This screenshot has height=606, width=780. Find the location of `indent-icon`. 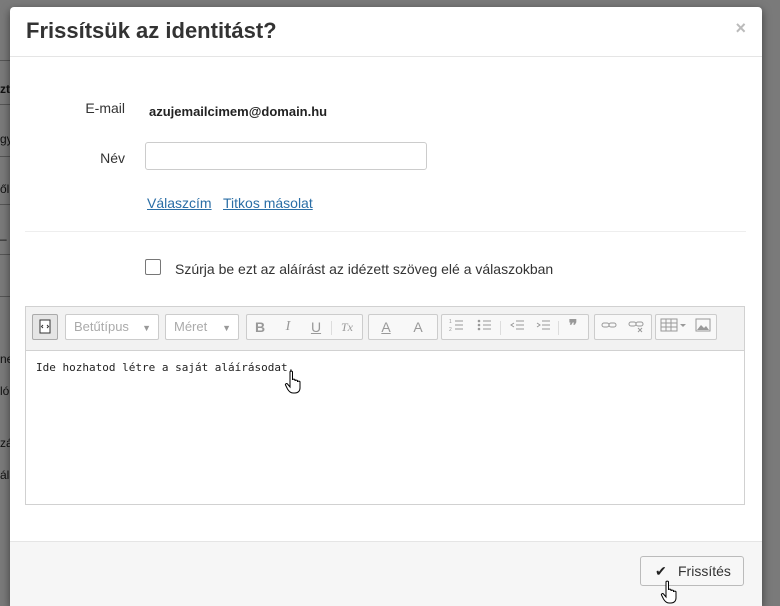

indent-icon is located at coordinates (543, 327).